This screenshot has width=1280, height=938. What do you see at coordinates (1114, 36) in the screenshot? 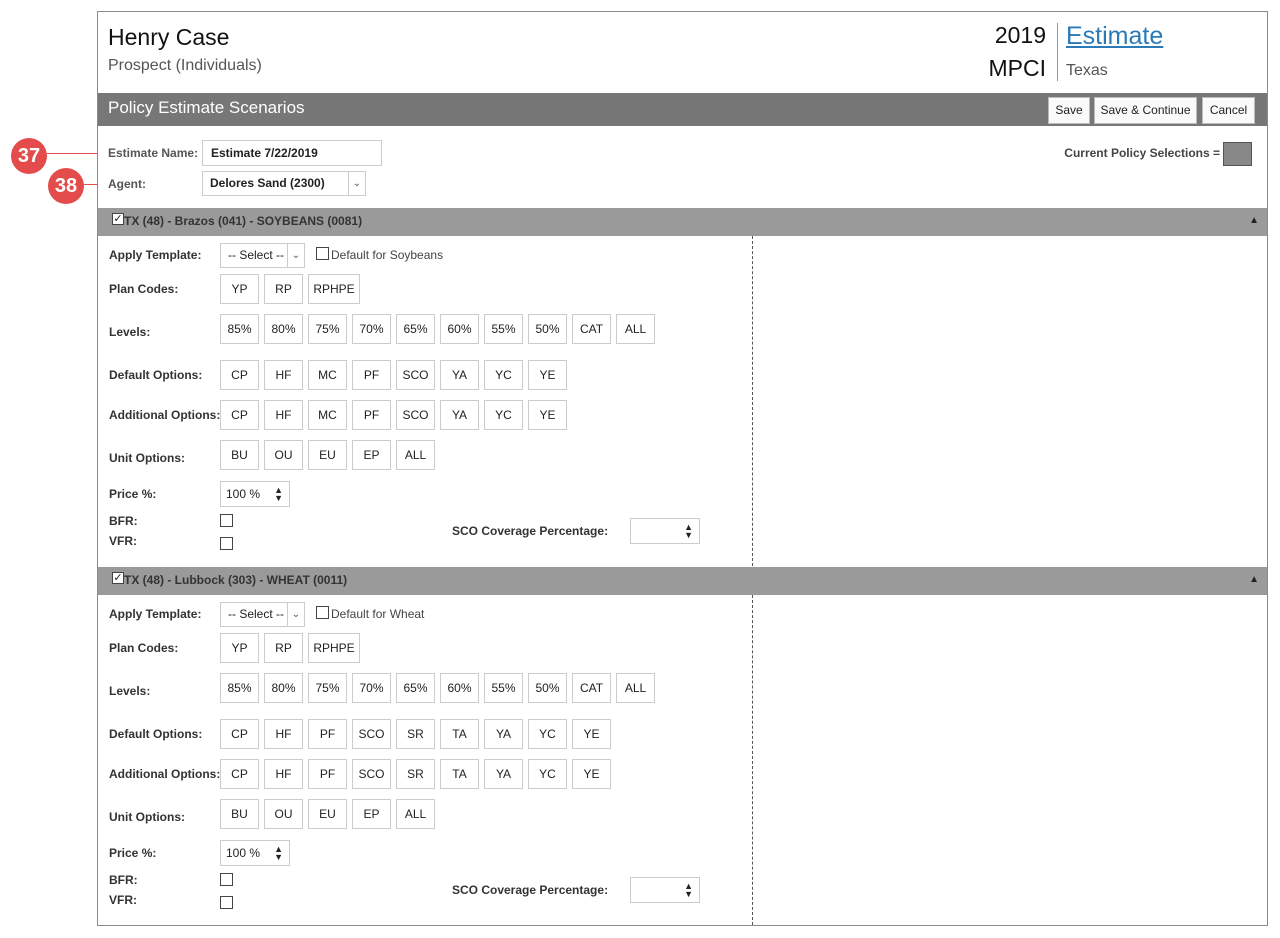
I see `estimate-link: Estimate` at bounding box center [1114, 36].